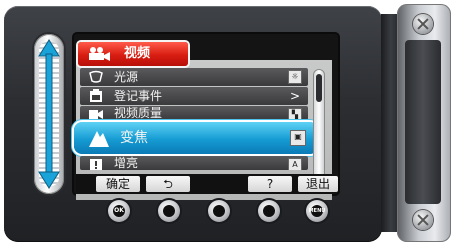 This screenshot has height=245, width=451. Describe the element at coordinates (137, 53) in the screenshot. I see `menu-title: 视频` at that location.